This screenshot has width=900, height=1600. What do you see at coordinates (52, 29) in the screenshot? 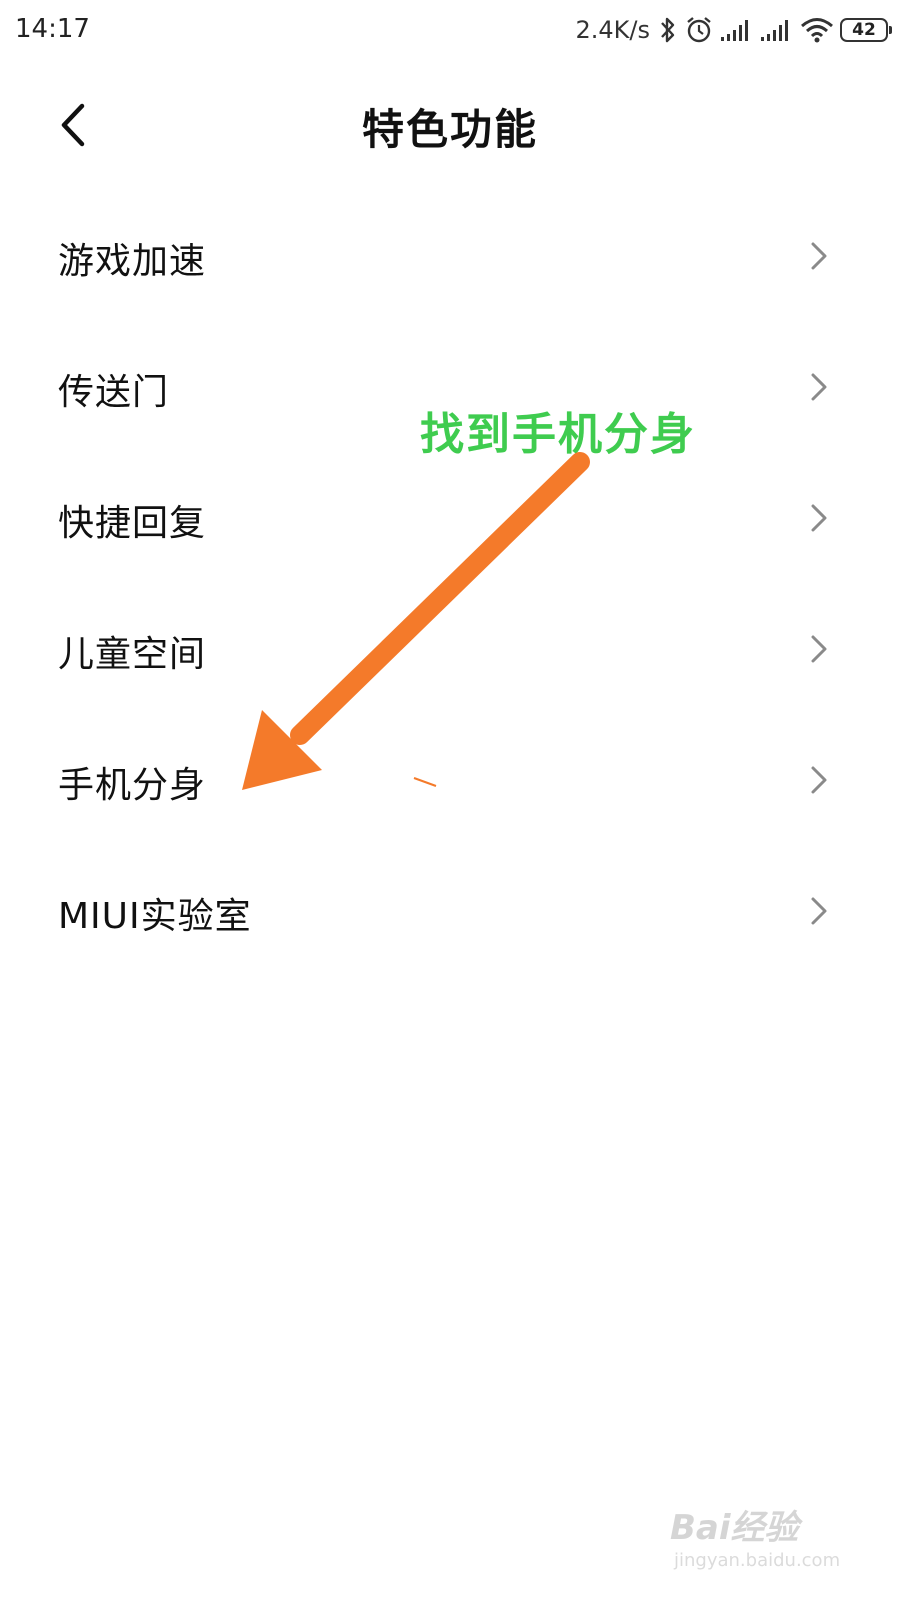
I see `status-time: 14:17` at bounding box center [52, 29].